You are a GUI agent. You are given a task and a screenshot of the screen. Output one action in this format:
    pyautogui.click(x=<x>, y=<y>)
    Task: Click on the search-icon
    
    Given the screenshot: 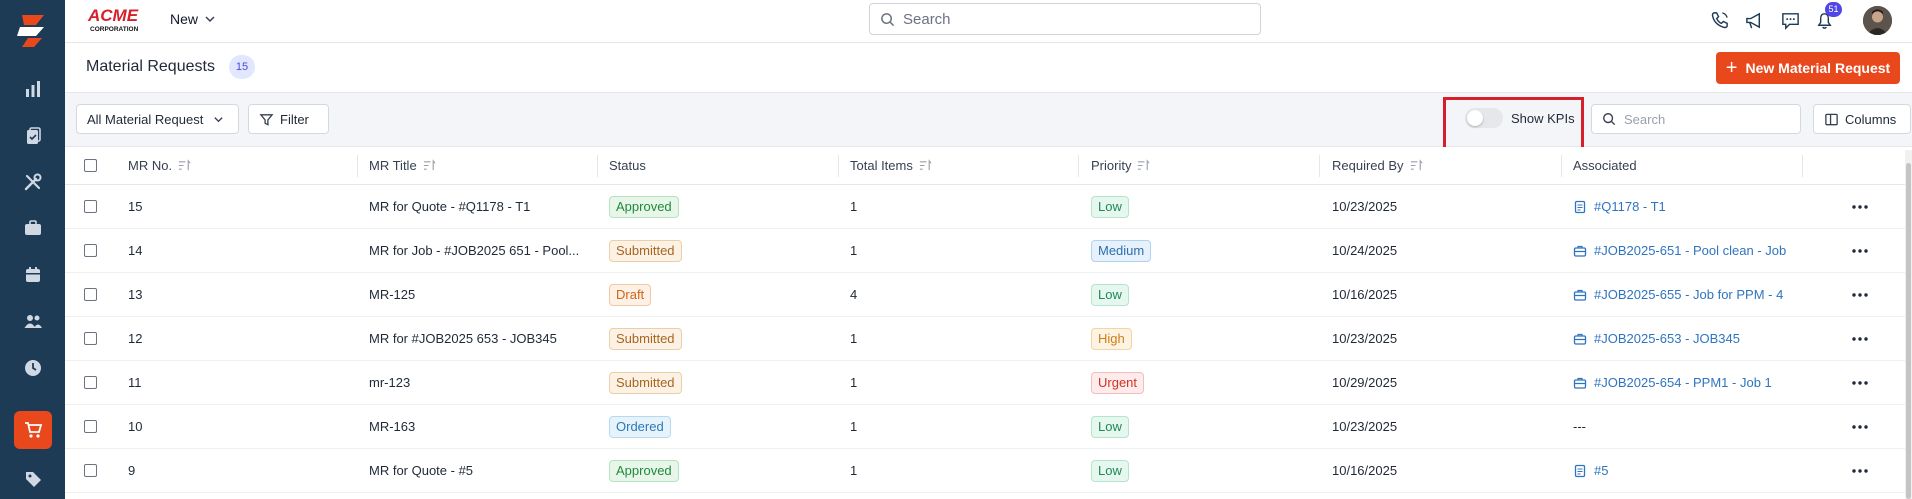 What is the action you would take?
    pyautogui.click(x=888, y=19)
    